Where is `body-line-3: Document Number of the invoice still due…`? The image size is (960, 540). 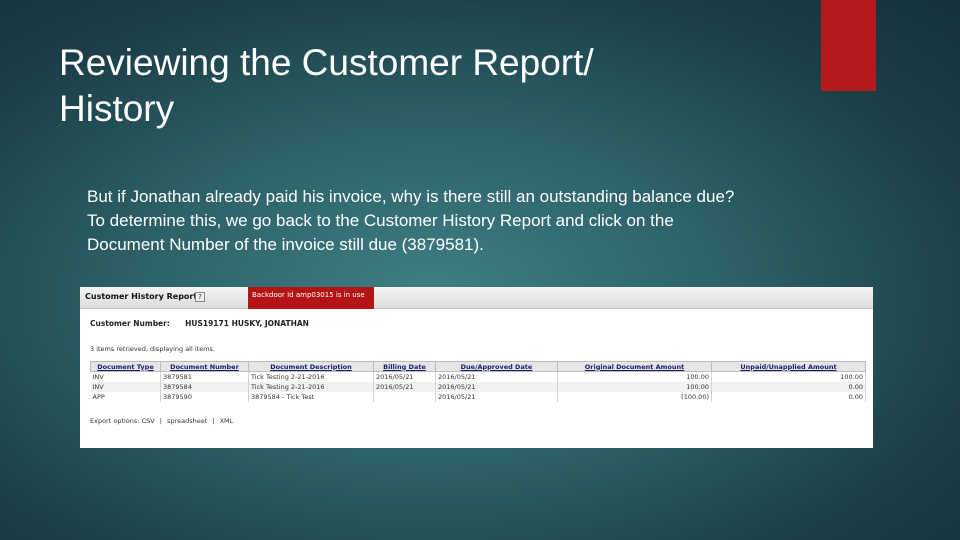 body-line-3: Document Number of the invoice still due… is located at coordinates (285, 244).